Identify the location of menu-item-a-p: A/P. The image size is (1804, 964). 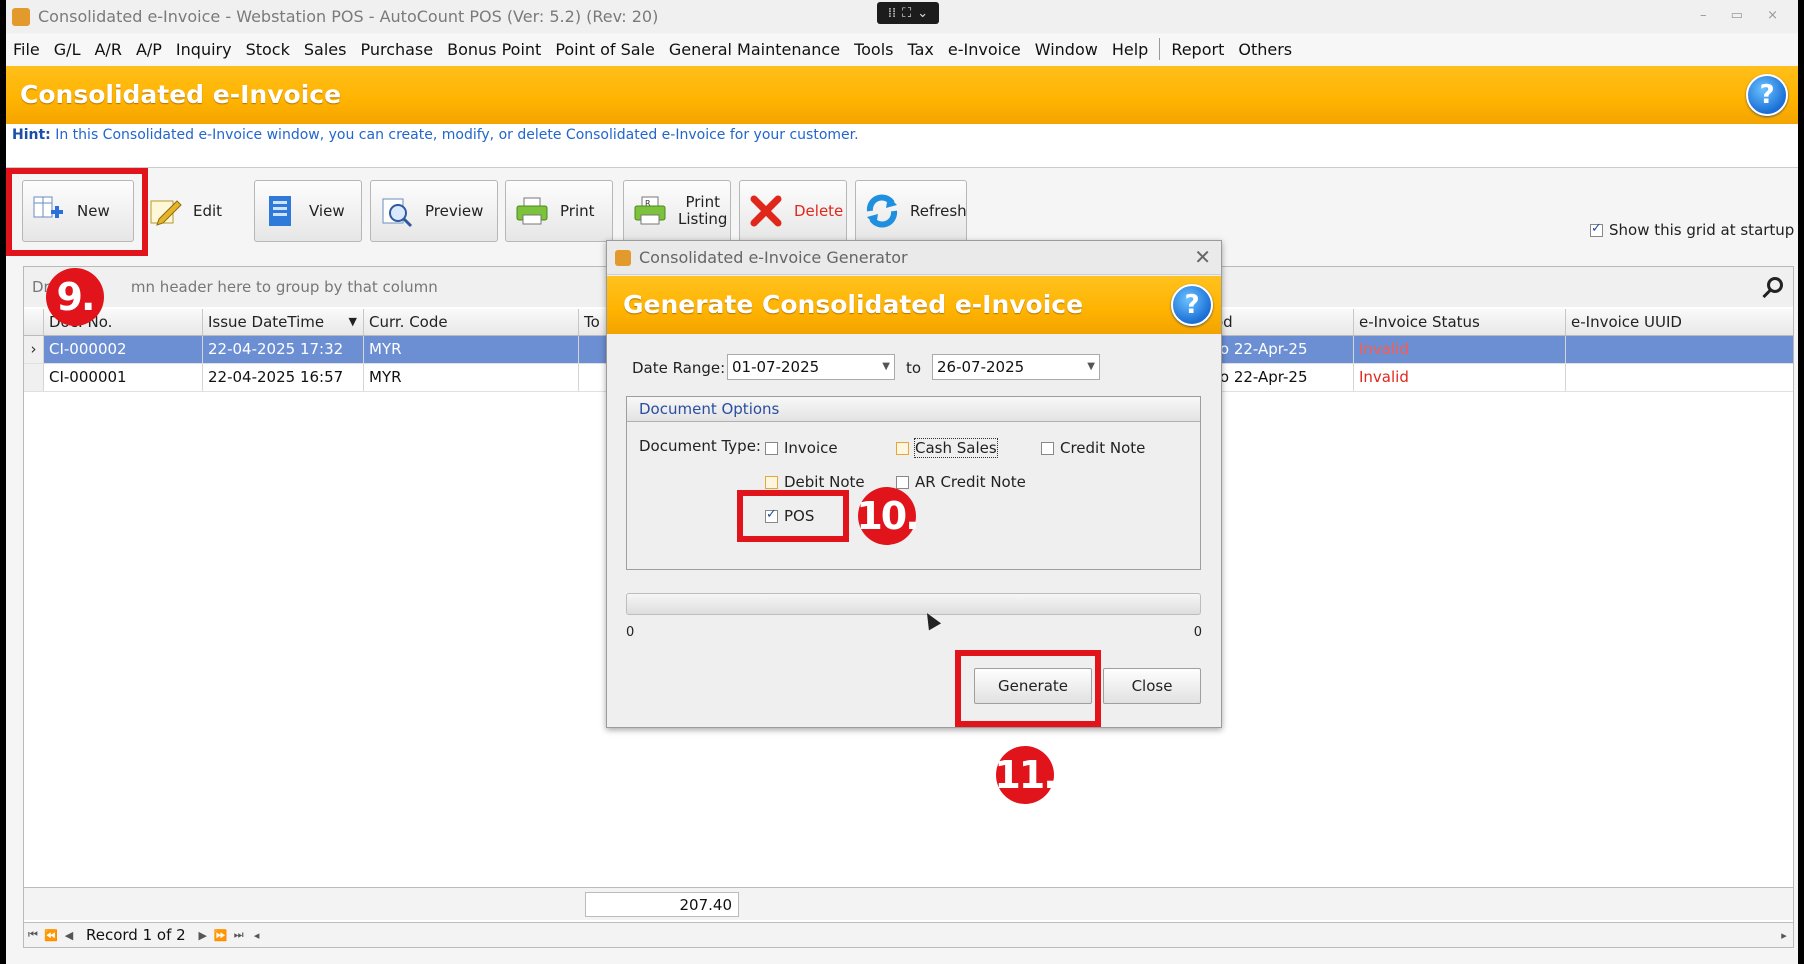
(149, 49).